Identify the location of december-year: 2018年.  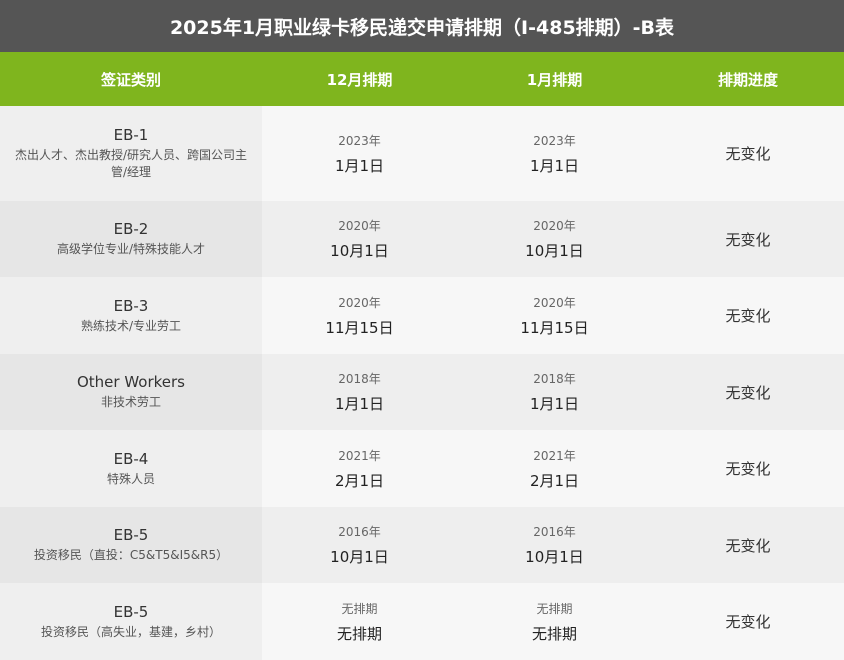
(359, 379).